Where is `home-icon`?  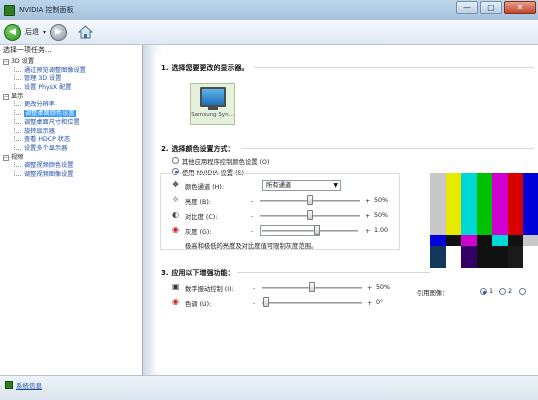
home-icon is located at coordinates (85, 32).